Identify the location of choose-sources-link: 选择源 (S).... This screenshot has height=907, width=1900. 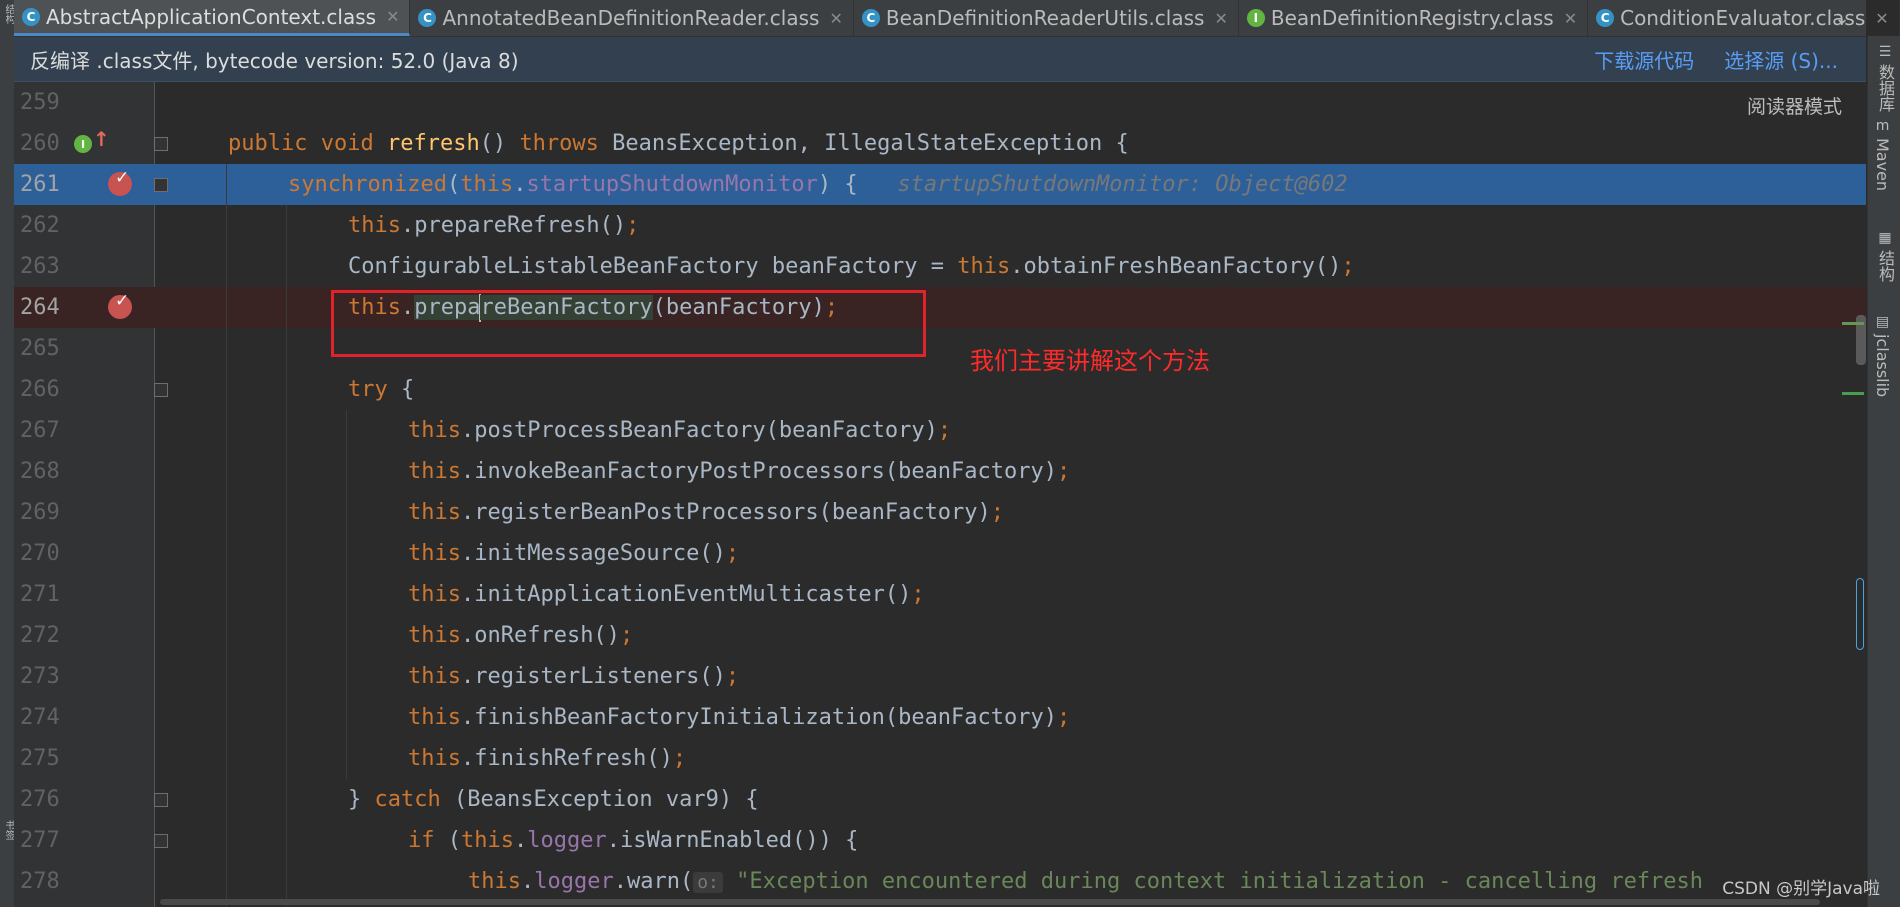
(1781, 59).